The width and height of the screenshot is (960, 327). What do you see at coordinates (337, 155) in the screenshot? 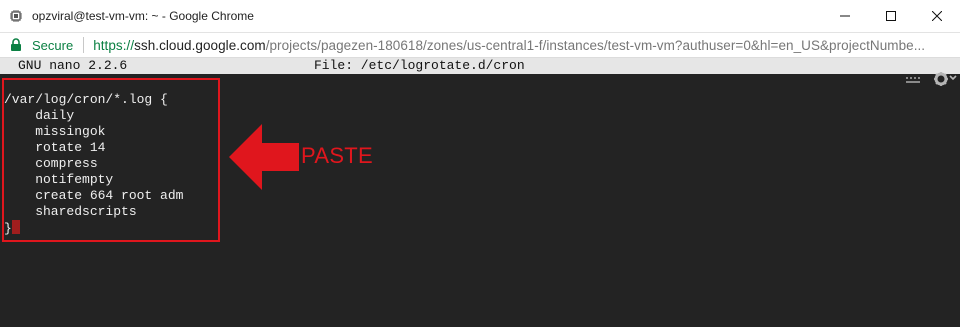
I see `paste-annotation-label: PASTE` at bounding box center [337, 155].